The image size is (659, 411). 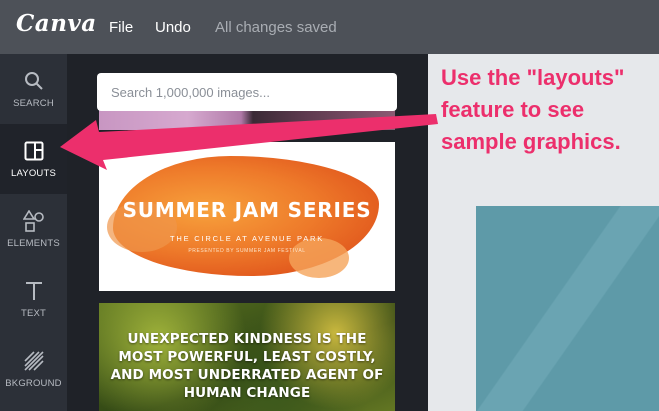 I want to click on annotation-line: feature to see, so click(x=513, y=109).